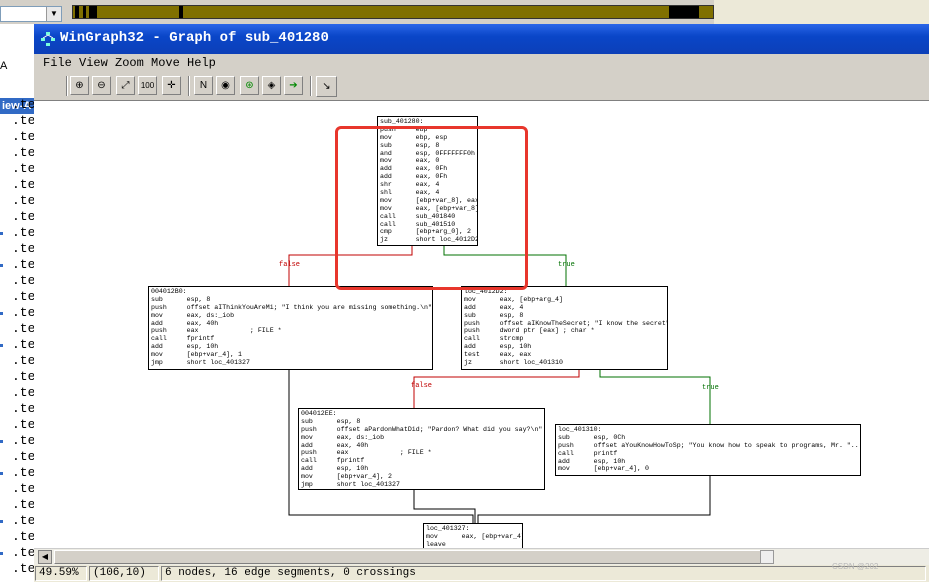 The image size is (929, 582). What do you see at coordinates (147, 85) in the screenshot?
I see `zoom-100-icon: 100` at bounding box center [147, 85].